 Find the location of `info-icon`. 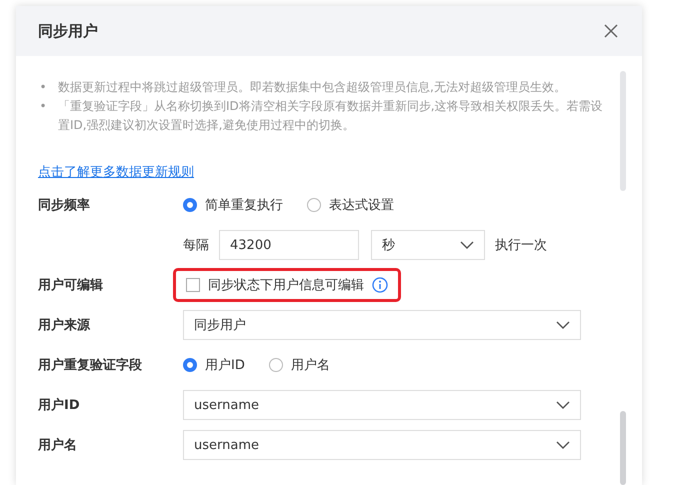

info-icon is located at coordinates (380, 285).